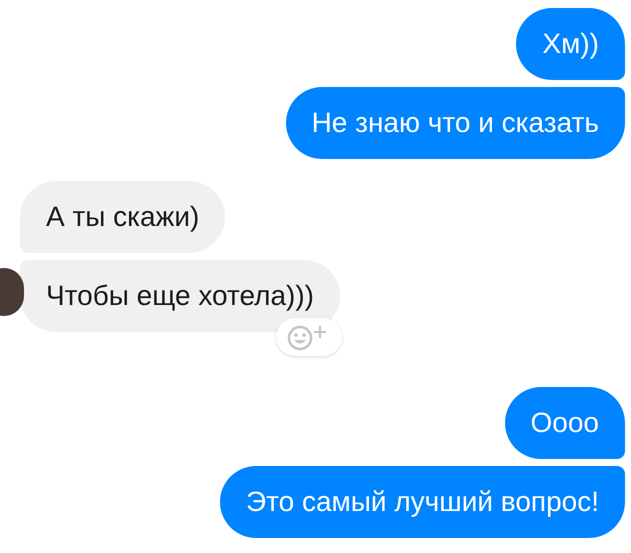 The image size is (631, 553). I want to click on message-bubble: Не знаю что и сказать, so click(455, 123).